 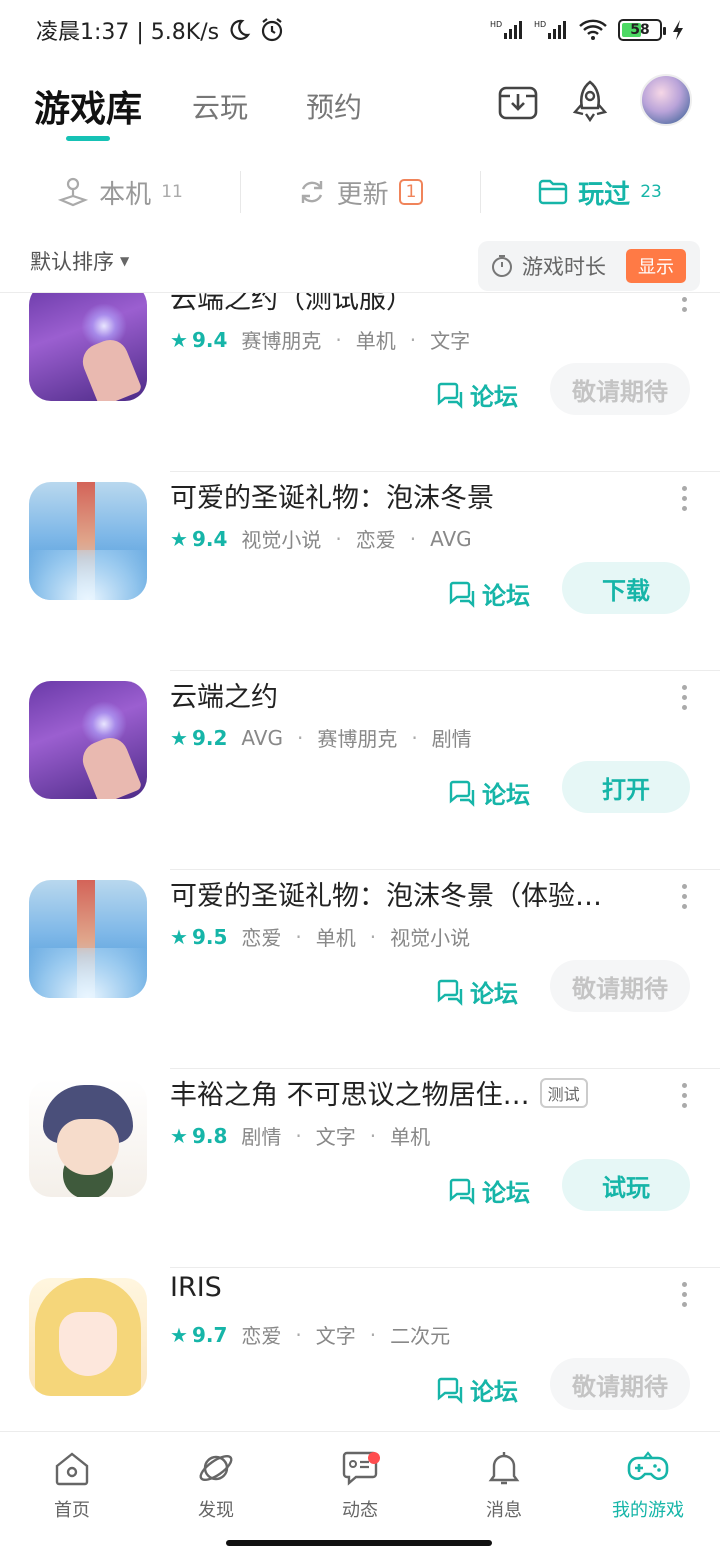 I want to click on user-avatar, so click(x=666, y=100).